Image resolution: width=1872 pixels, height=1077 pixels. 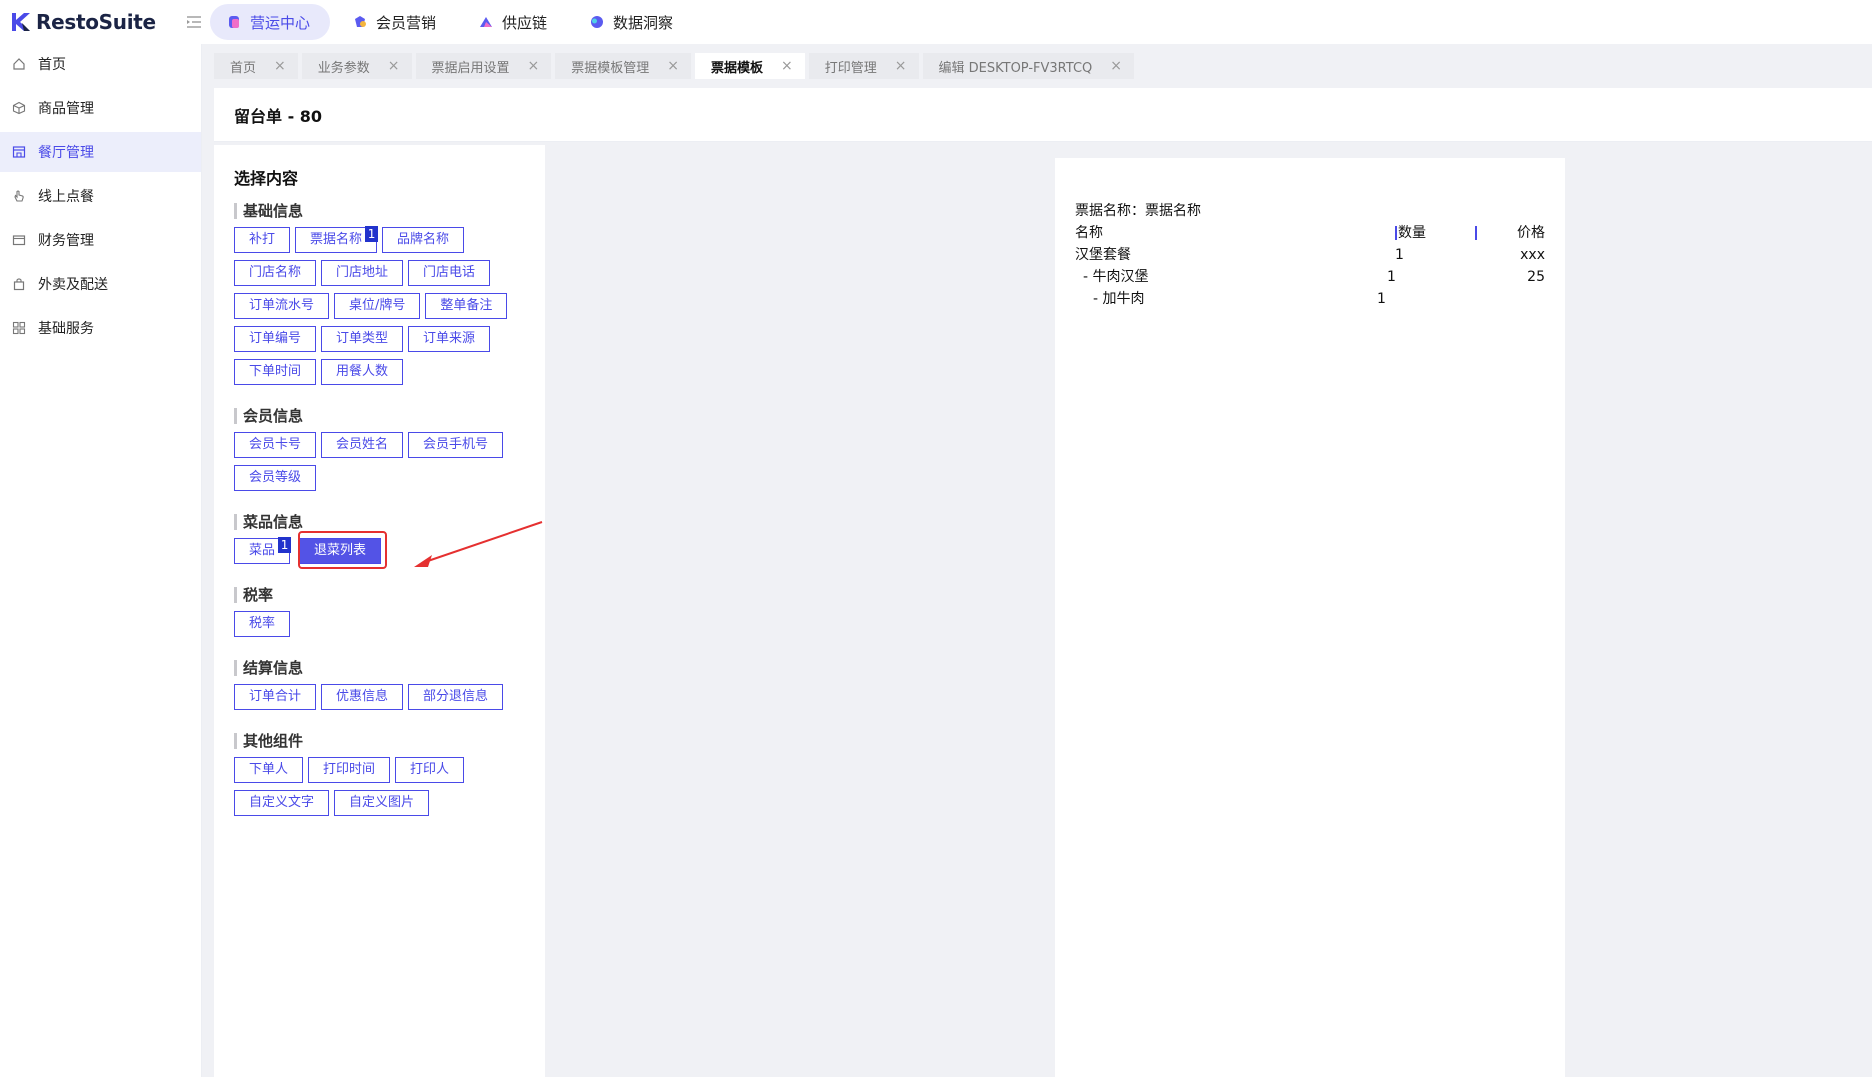 I want to click on tab-receipt-enable: 票据启用设置 ×, so click(x=483, y=66).